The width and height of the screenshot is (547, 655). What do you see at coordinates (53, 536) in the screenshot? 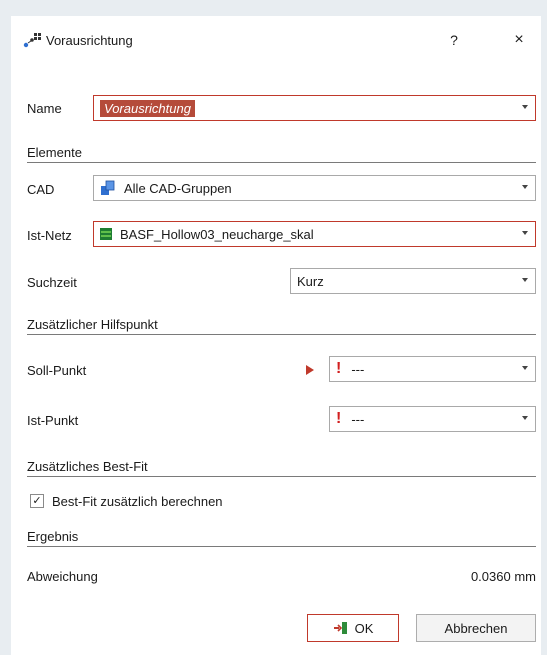
I see `section-ergebnis: Ergebnis` at bounding box center [53, 536].